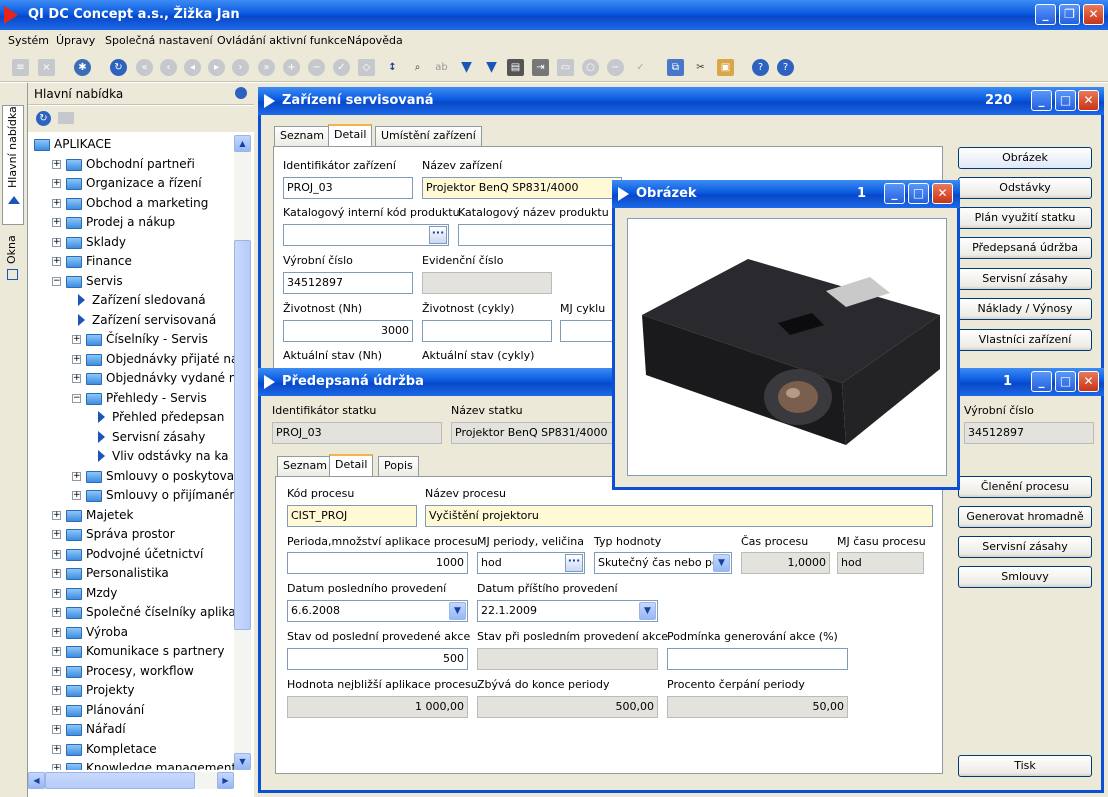 This screenshot has width=1108, height=797. Describe the element at coordinates (46, 67) in the screenshot. I see `filter-clear-icon: ×` at that location.